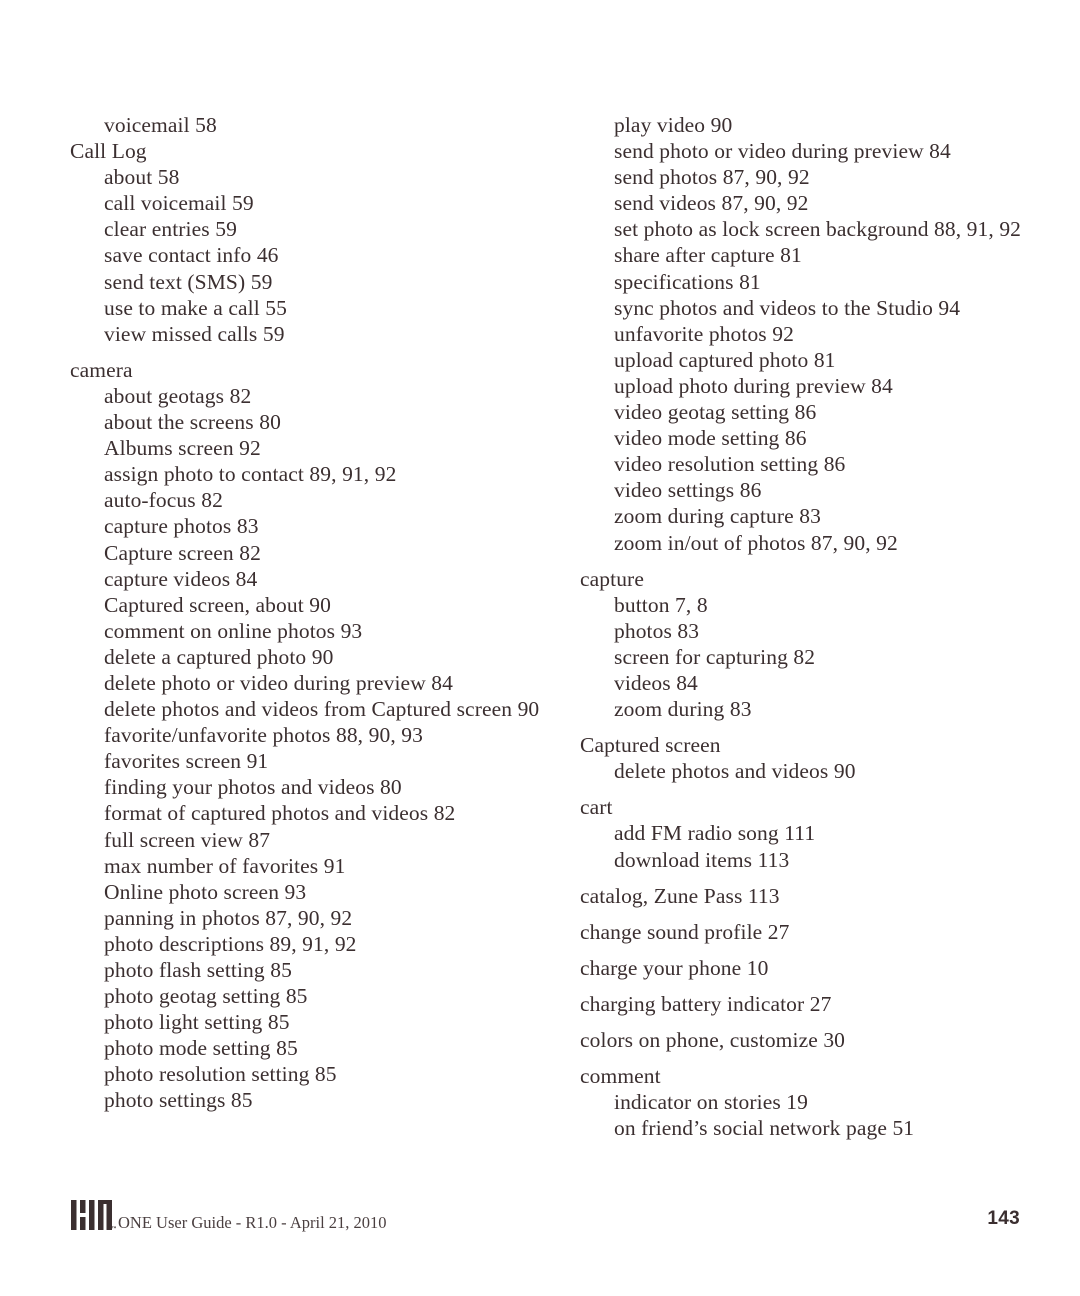 This screenshot has height=1296, width=1080. Describe the element at coordinates (263, 735) in the screenshot. I see `index-subentry: favorite/unfavorite photos 88, 90, 93` at that location.